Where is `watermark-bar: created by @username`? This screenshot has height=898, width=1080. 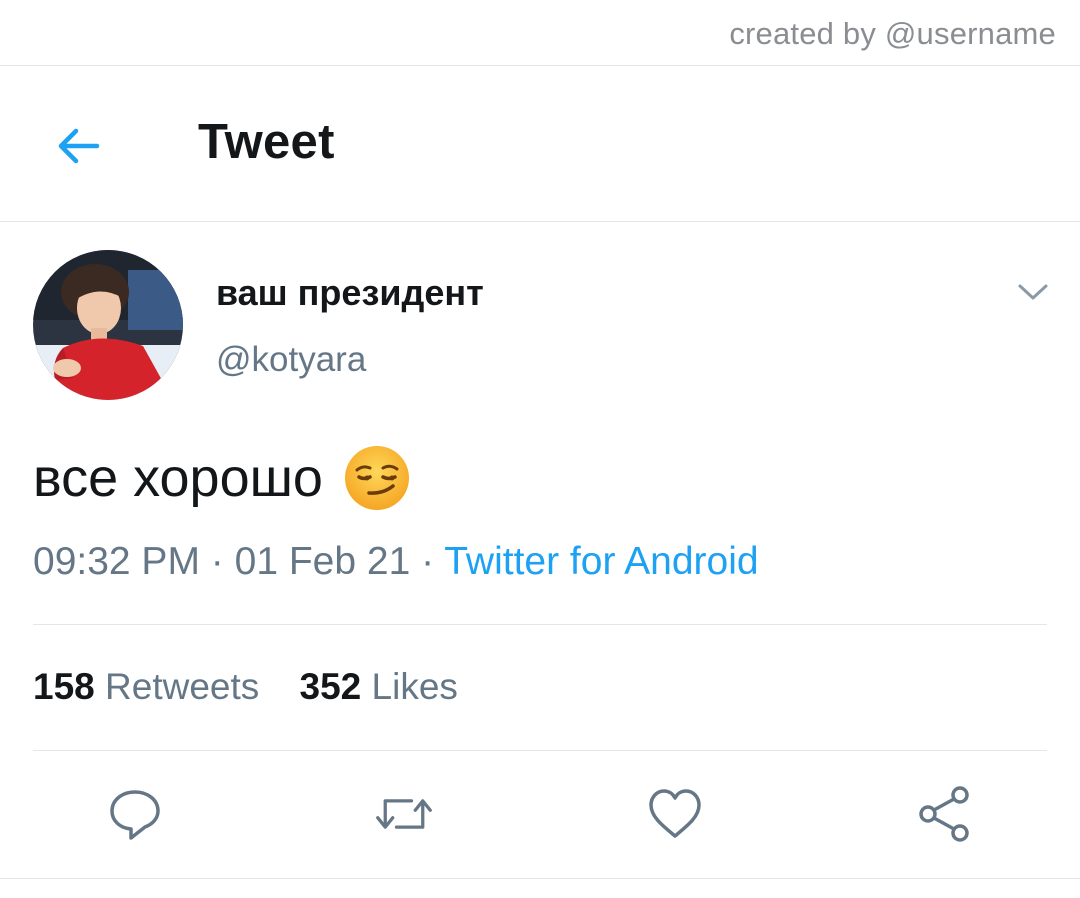 watermark-bar: created by @username is located at coordinates (540, 33).